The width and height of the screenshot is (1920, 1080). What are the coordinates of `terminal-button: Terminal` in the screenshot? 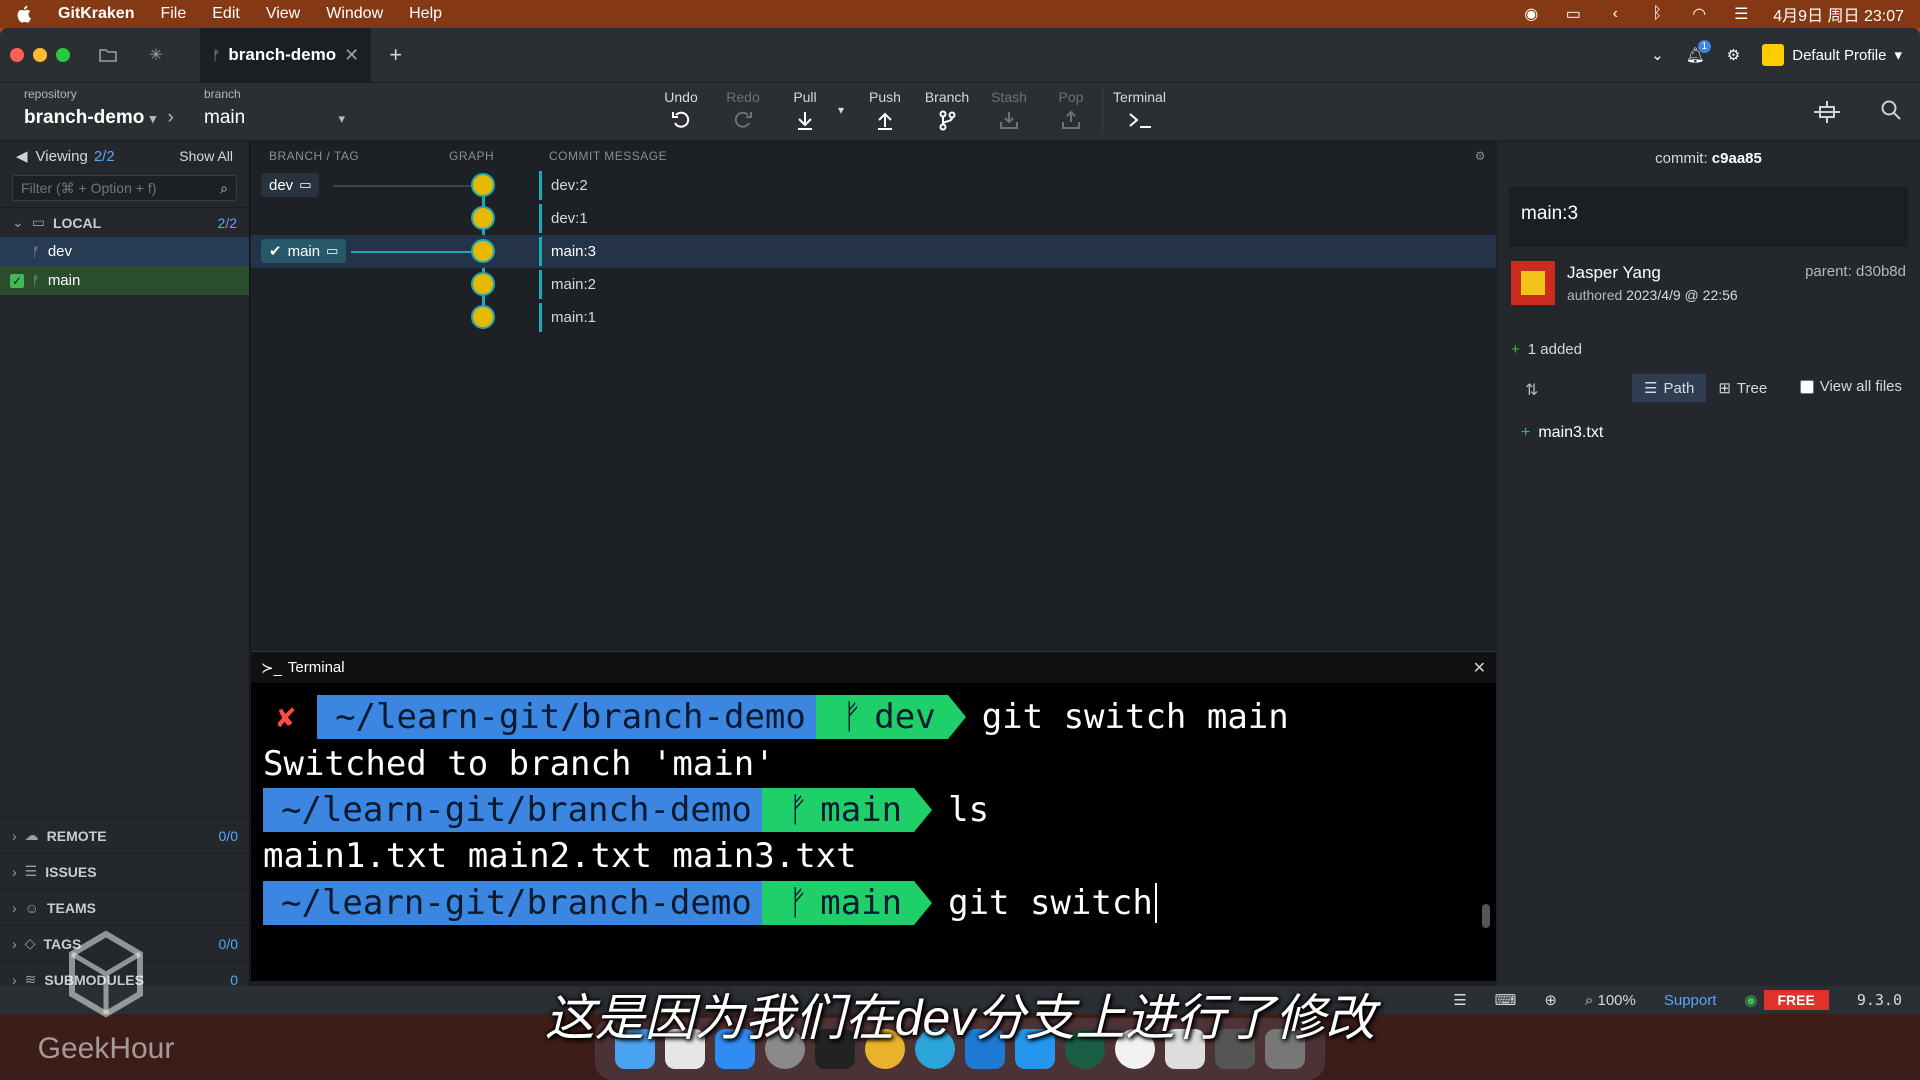 It's located at (1139, 110).